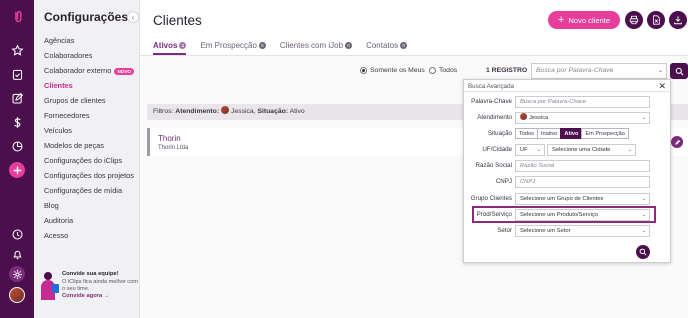 The height and width of the screenshot is (318, 688). I want to click on tab-contatos: Contatos 0, so click(387, 45).